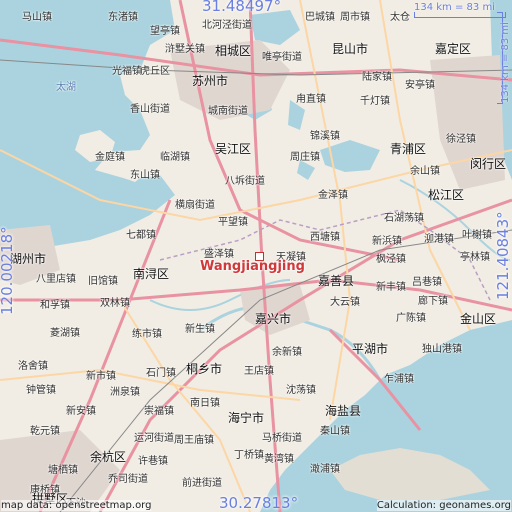 The height and width of the screenshot is (512, 512). Describe the element at coordinates (375, 101) in the screenshot. I see `place-label-qiandeng: 千灯镇` at that location.